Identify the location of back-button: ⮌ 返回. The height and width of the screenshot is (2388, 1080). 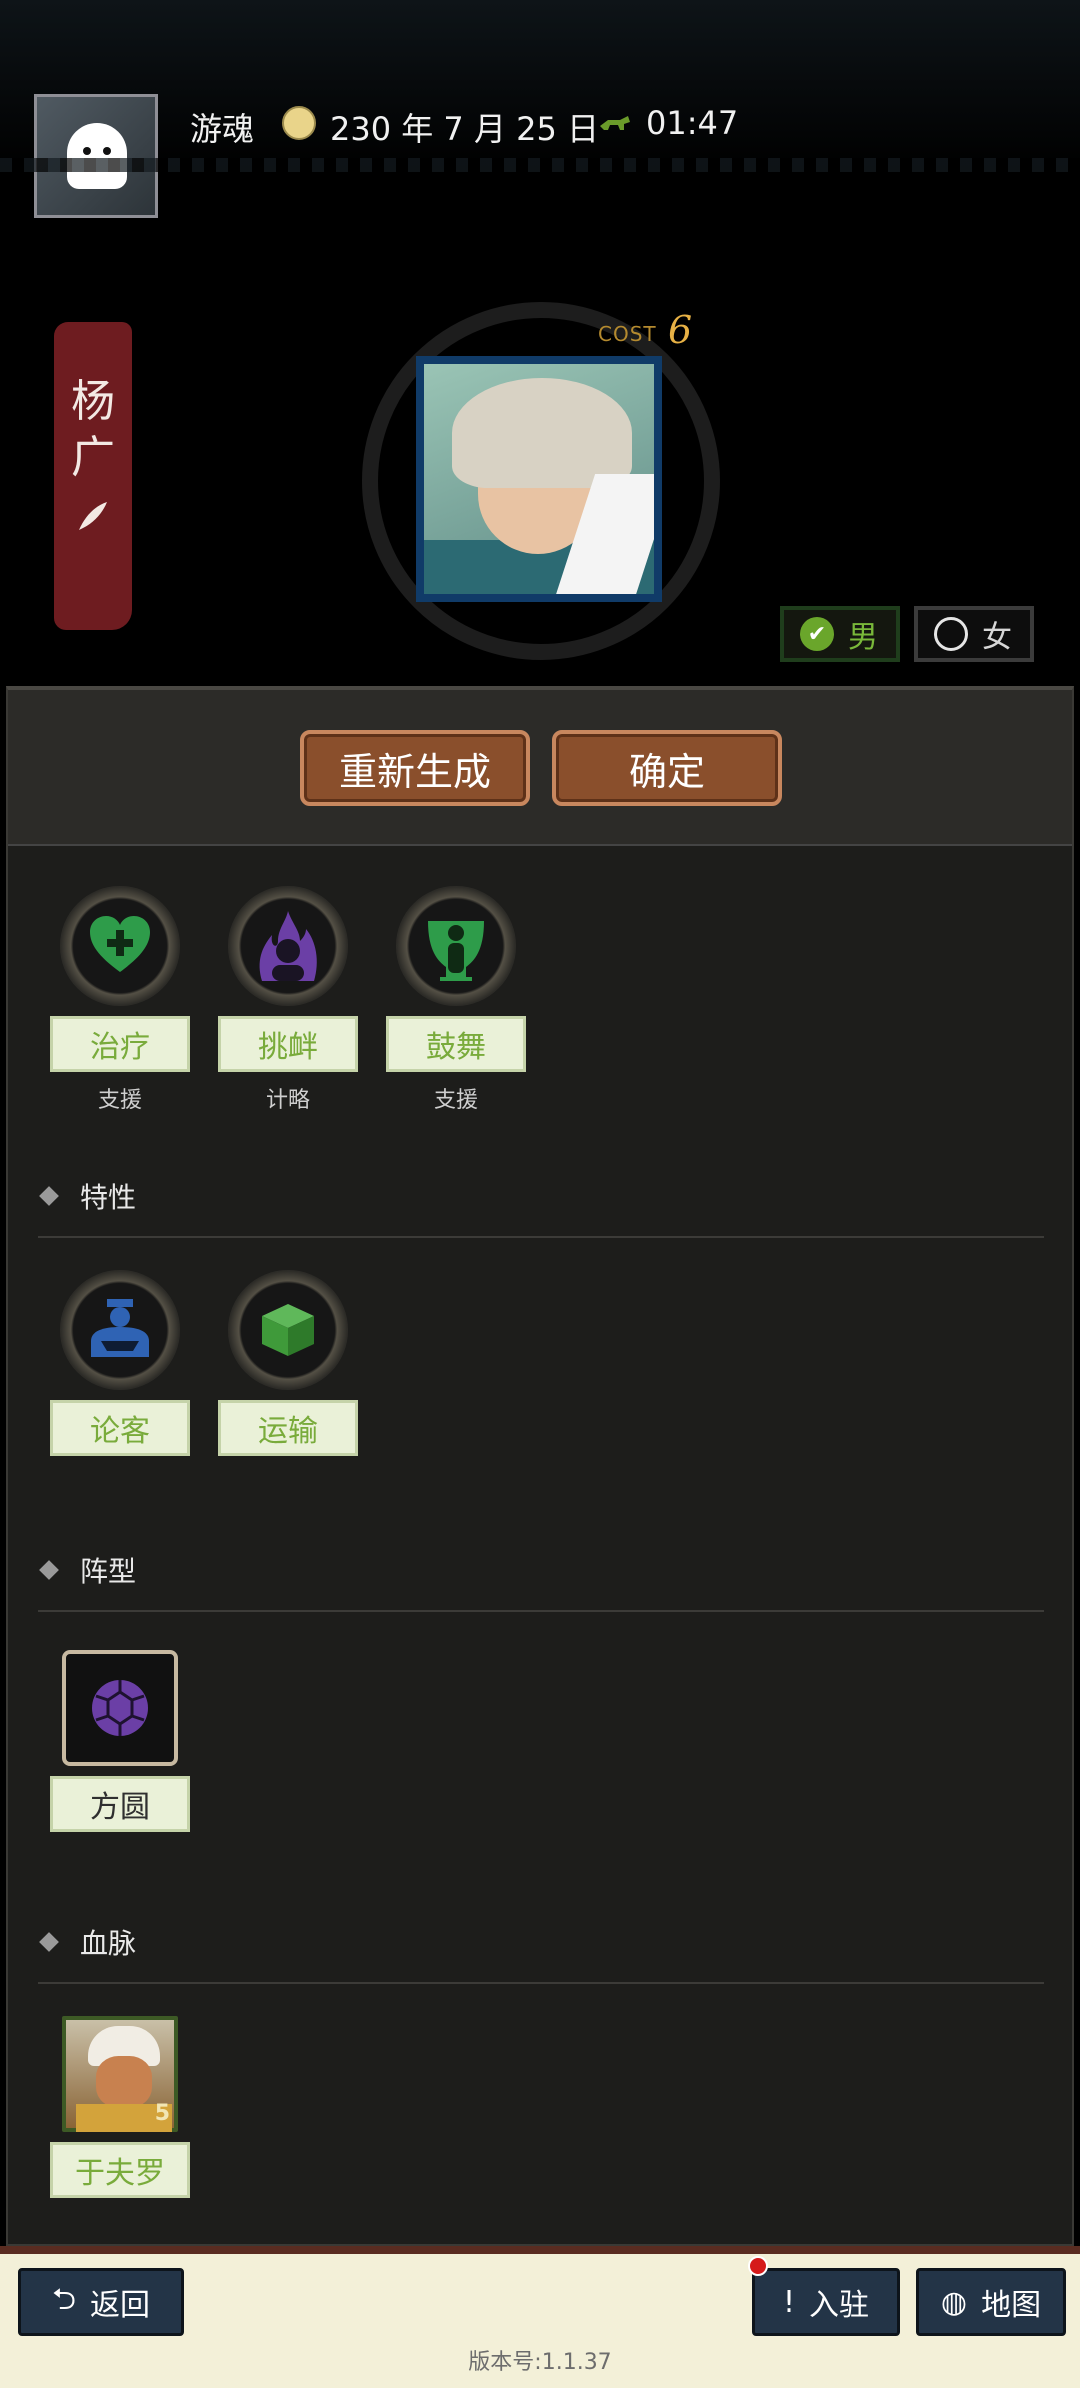
(101, 2302).